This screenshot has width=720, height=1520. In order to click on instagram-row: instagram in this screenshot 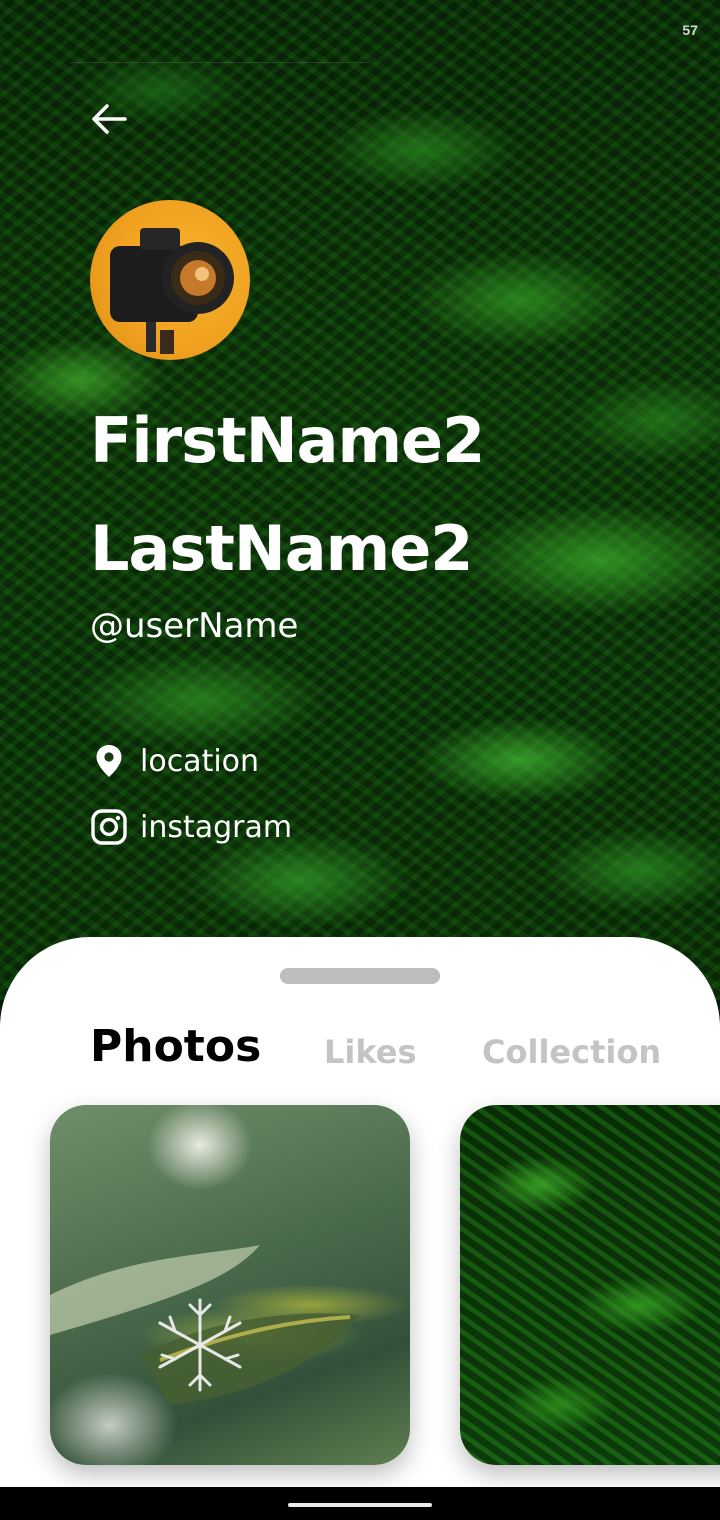, I will do `click(191, 827)`.